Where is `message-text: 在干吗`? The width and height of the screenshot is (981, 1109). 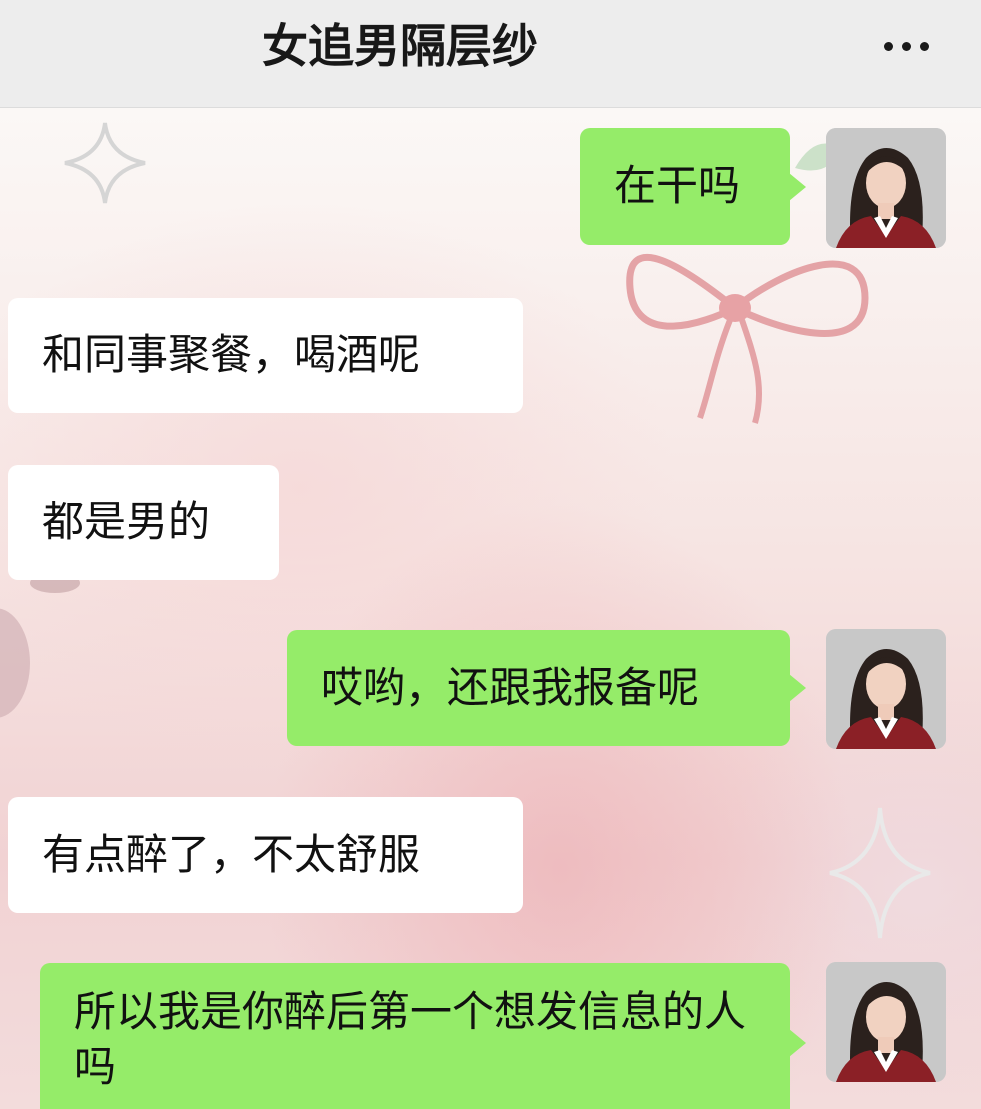
message-text: 在干吗 is located at coordinates (677, 186).